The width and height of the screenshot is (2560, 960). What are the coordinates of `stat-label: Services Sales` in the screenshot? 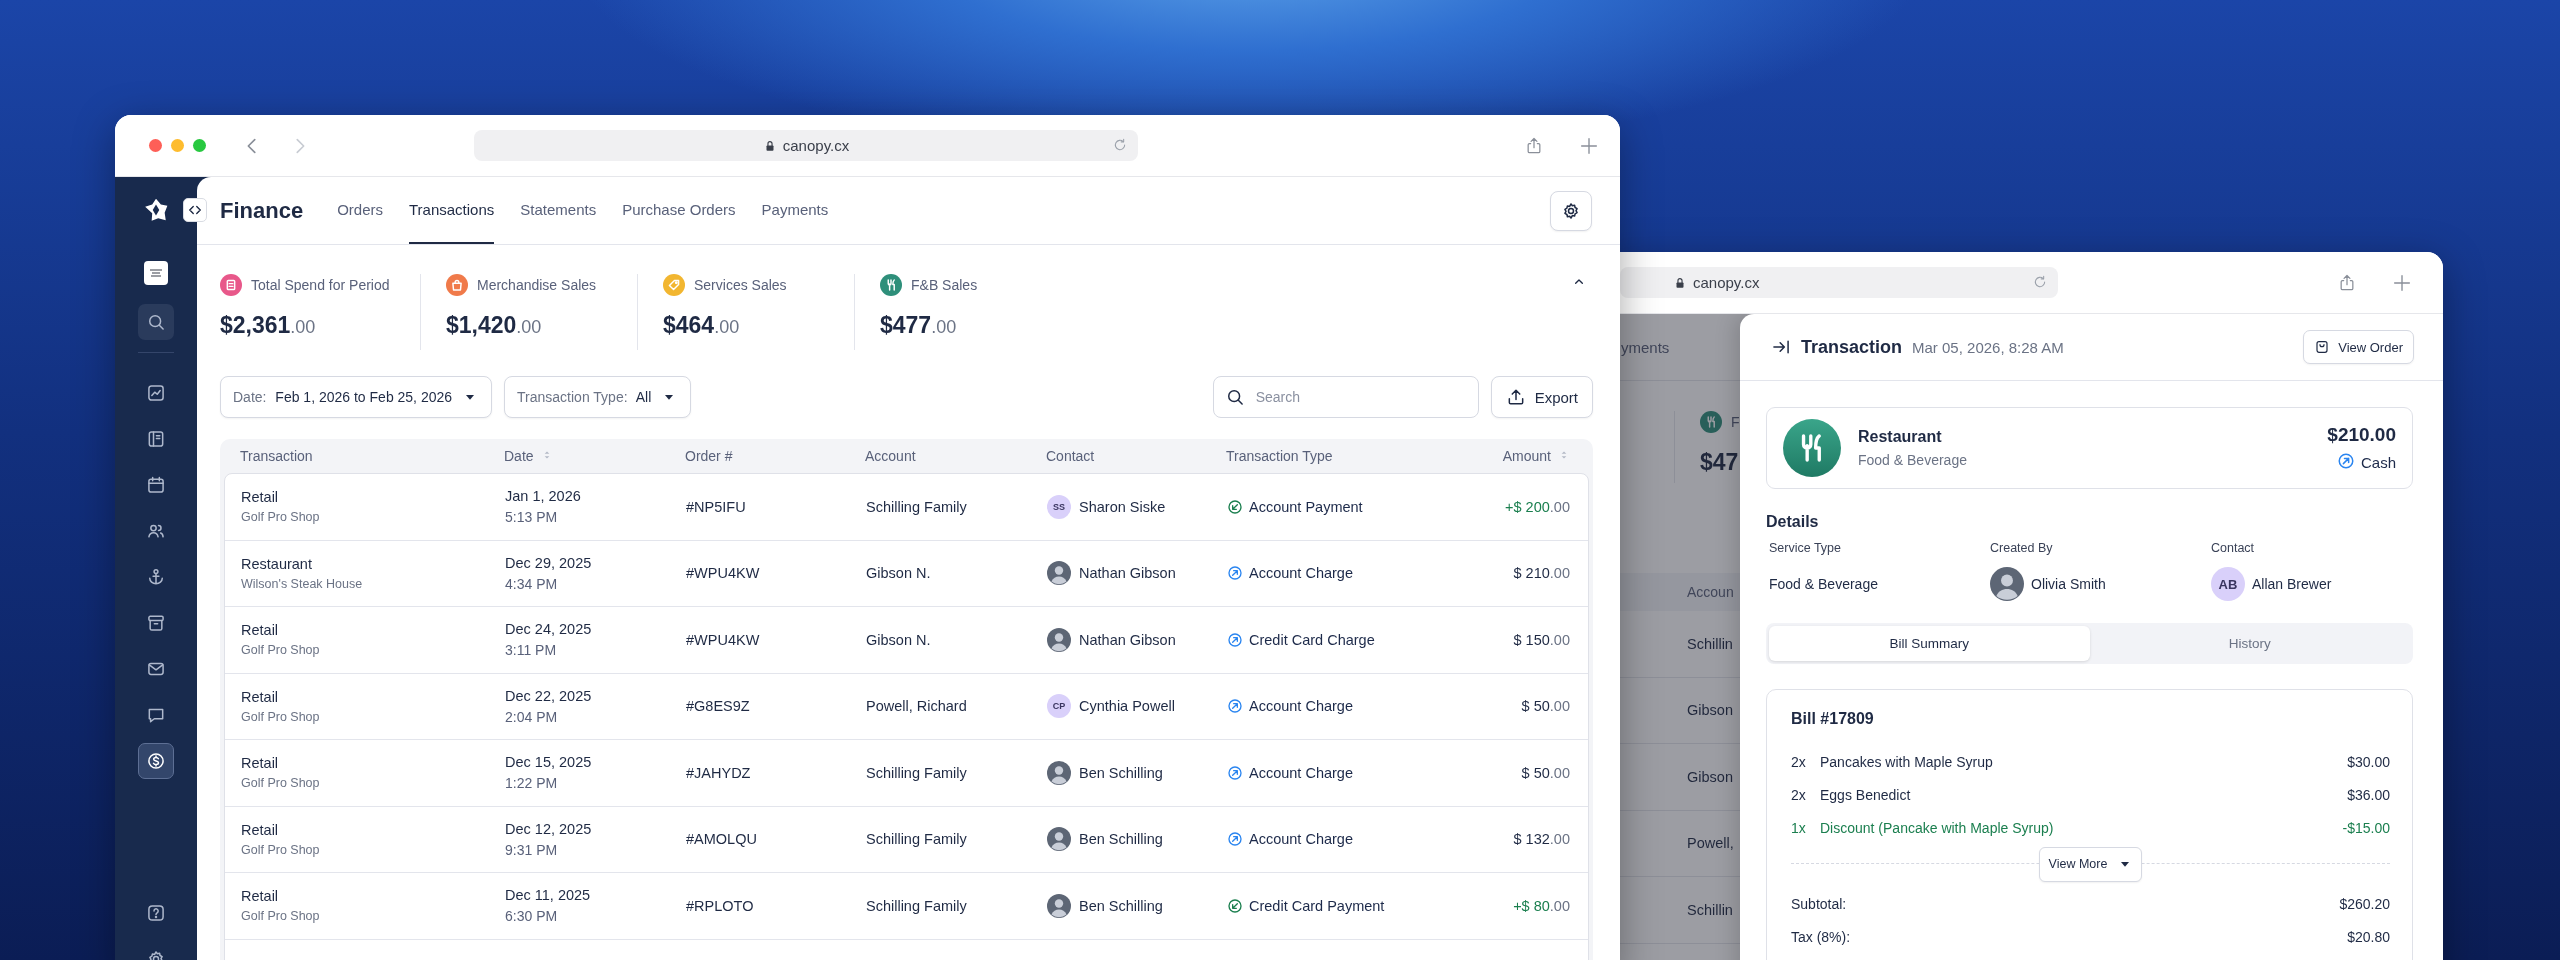 It's located at (740, 285).